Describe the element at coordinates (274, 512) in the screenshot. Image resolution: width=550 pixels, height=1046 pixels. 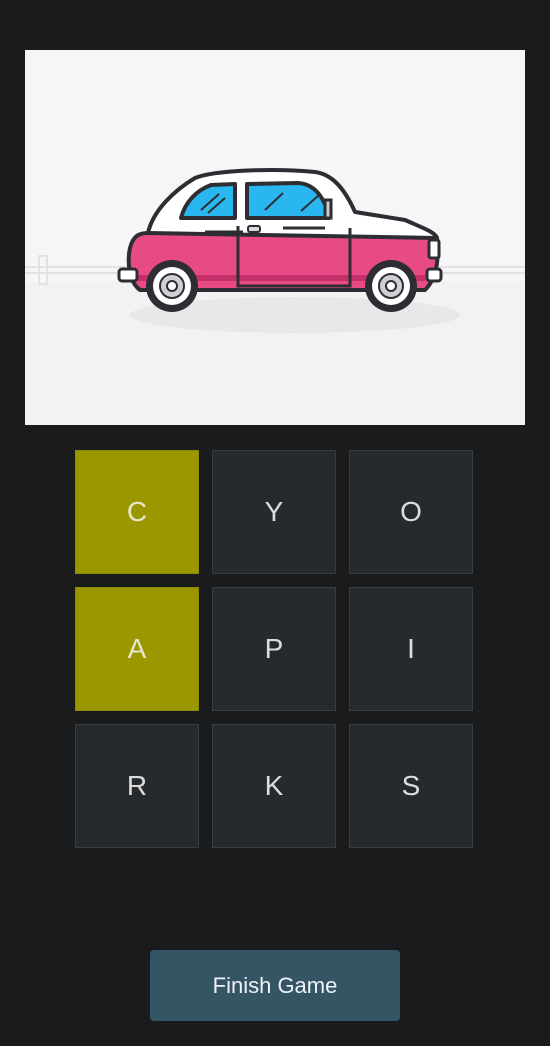
I see `letter-tile: Y` at that location.